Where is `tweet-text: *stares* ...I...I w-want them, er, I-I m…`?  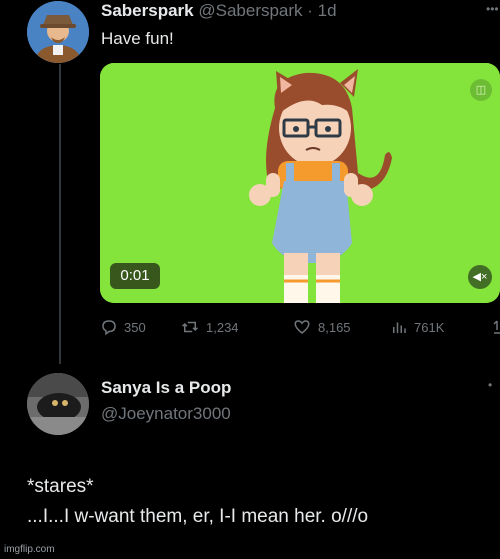 tweet-text: *stares* ...I...I w-want them, er, I-I m… is located at coordinates (262, 502).